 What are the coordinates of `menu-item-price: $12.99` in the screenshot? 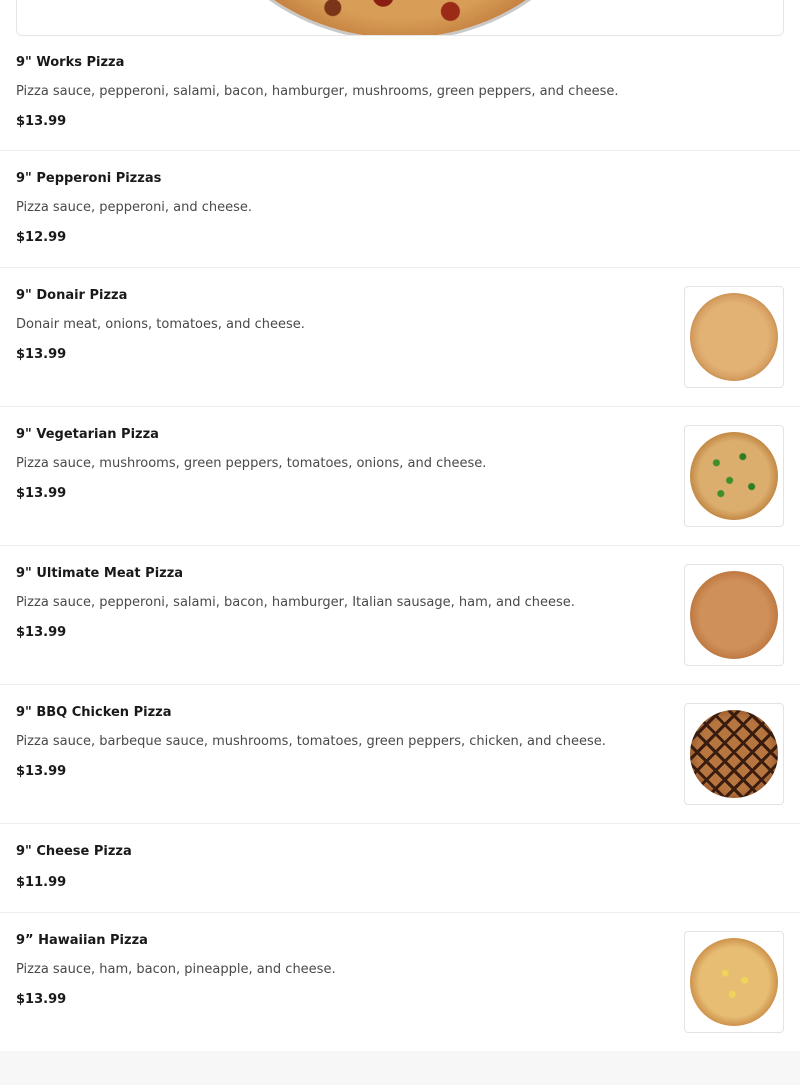 It's located at (41, 237).